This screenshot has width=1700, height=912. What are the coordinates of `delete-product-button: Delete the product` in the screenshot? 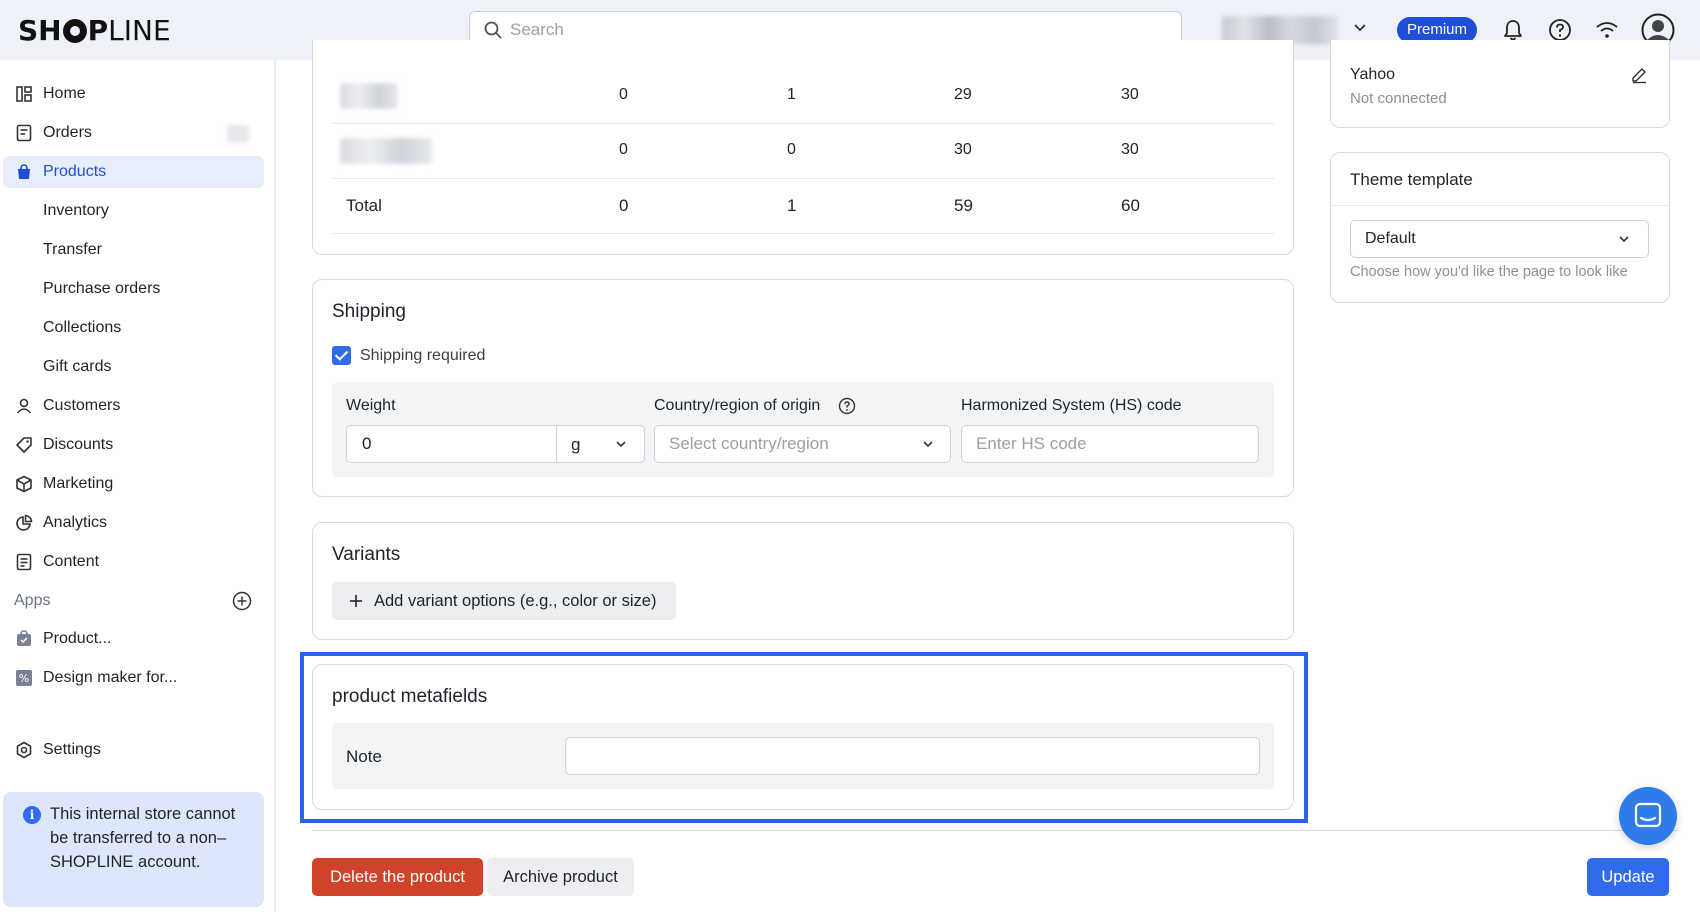 It's located at (397, 877).